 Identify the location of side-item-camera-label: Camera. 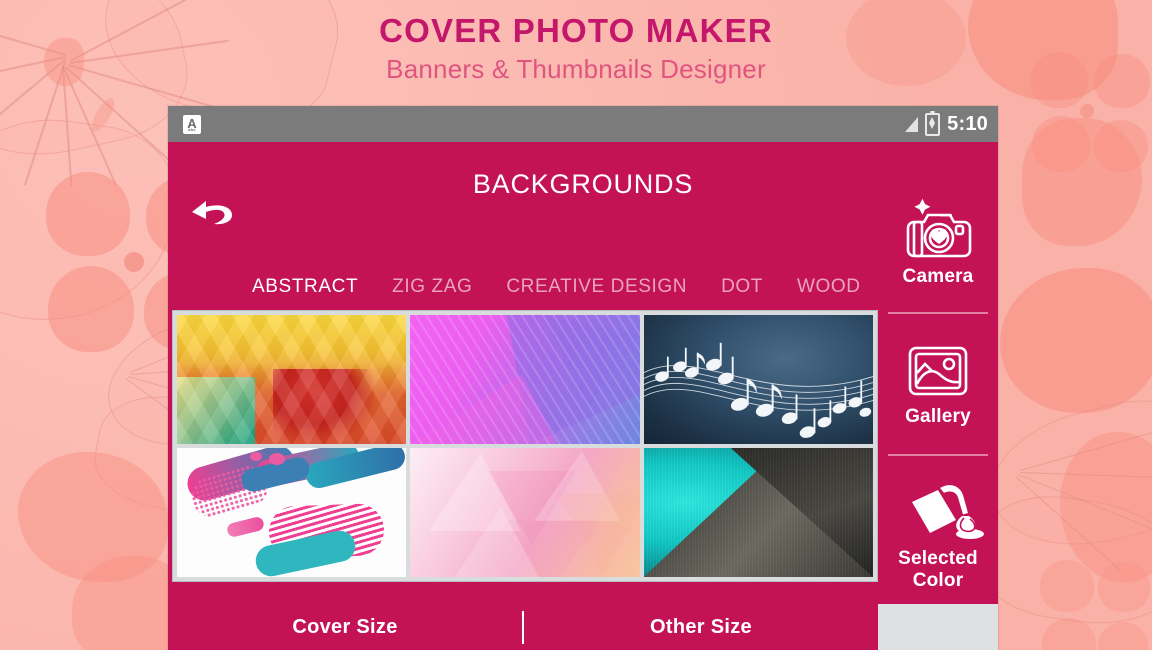
(938, 276).